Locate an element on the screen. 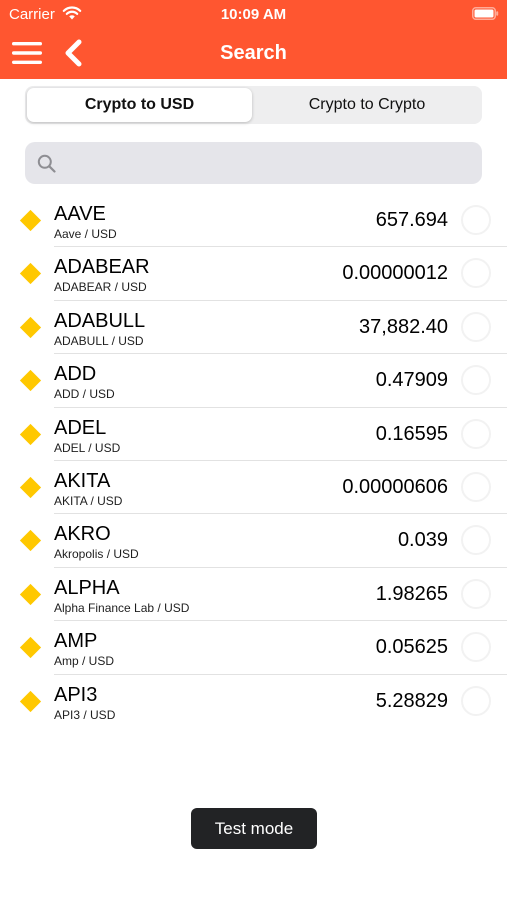  coin-price: 0.47909 is located at coordinates (411, 380).